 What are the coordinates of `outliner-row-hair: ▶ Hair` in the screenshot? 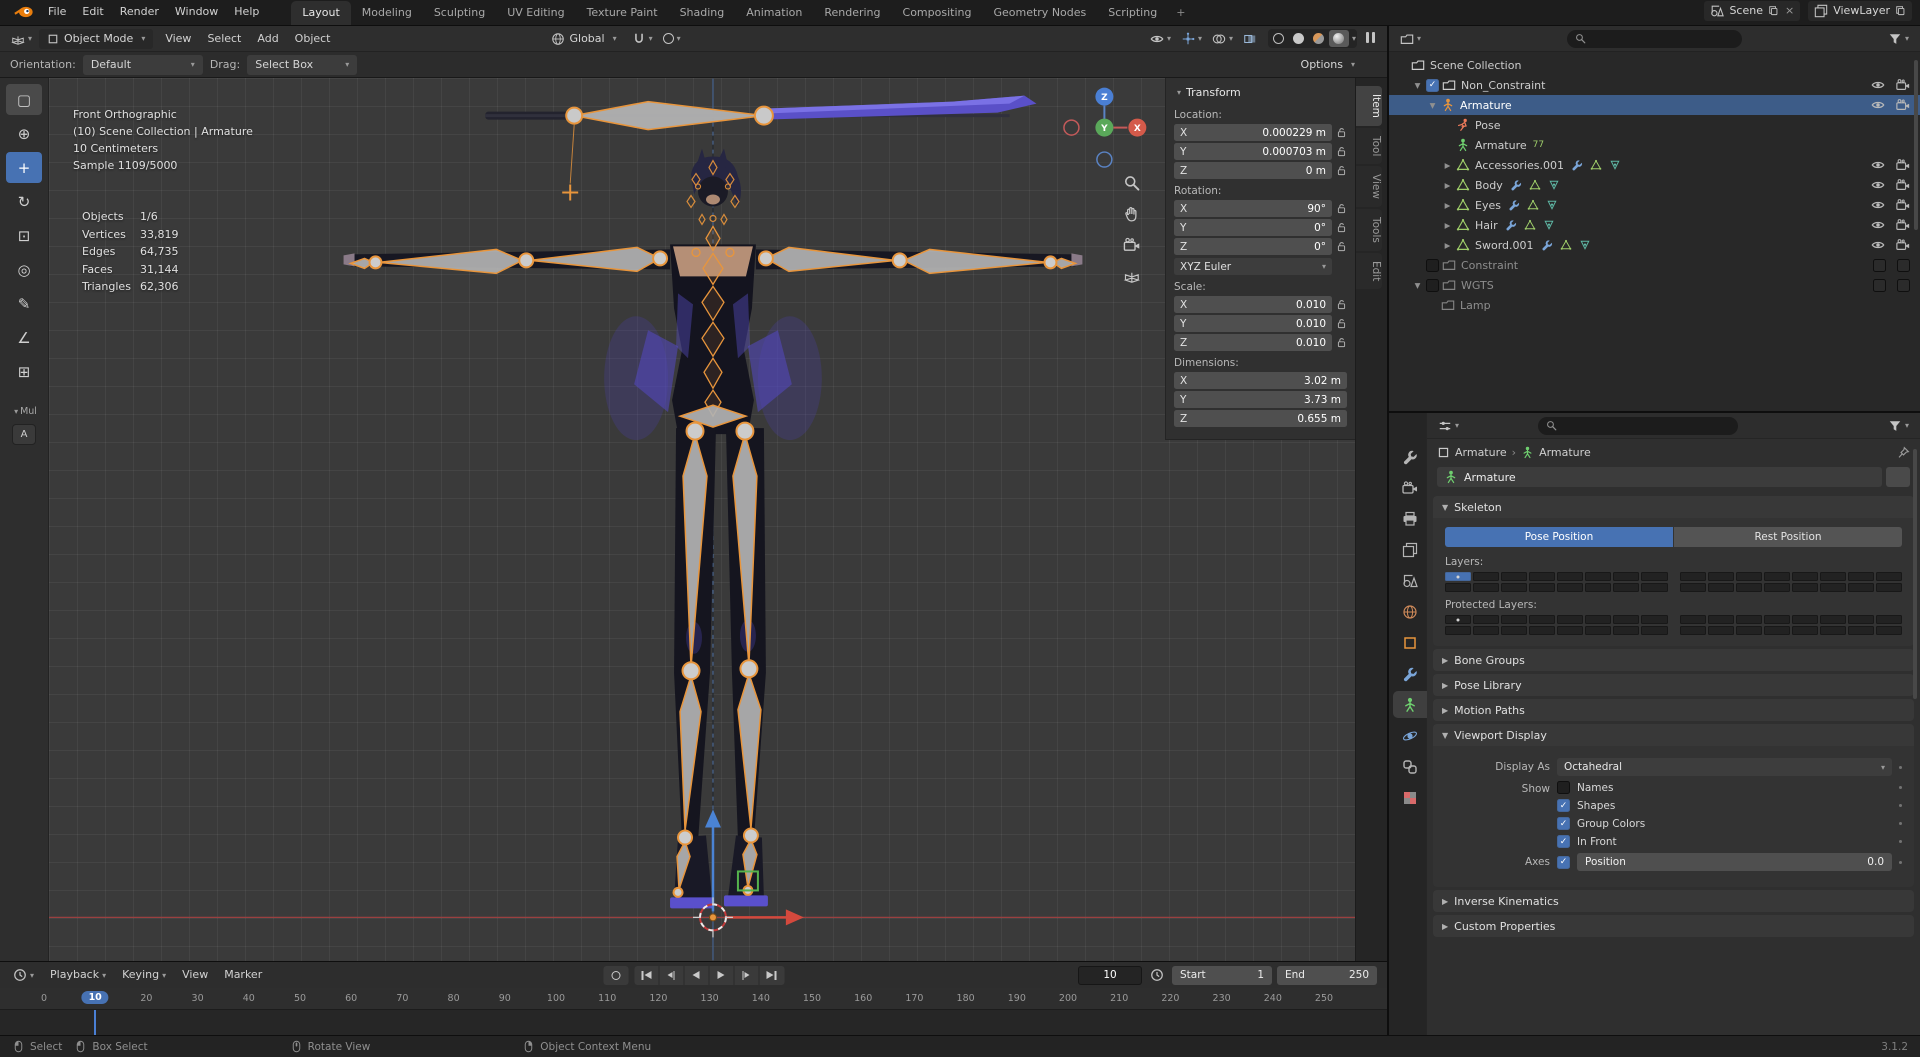 It's located at (1654, 225).